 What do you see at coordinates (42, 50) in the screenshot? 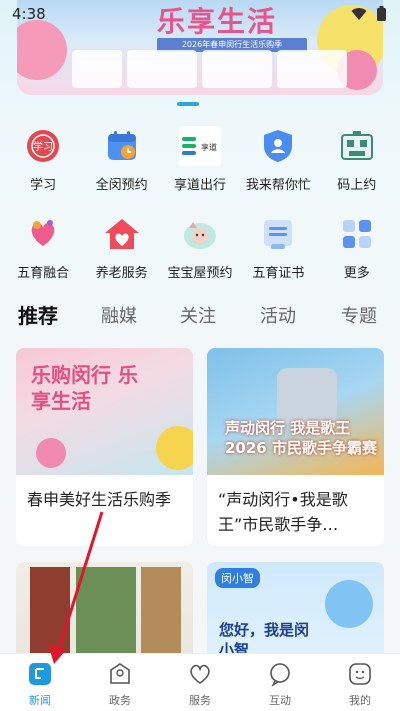
I see `banner-decoration` at bounding box center [42, 50].